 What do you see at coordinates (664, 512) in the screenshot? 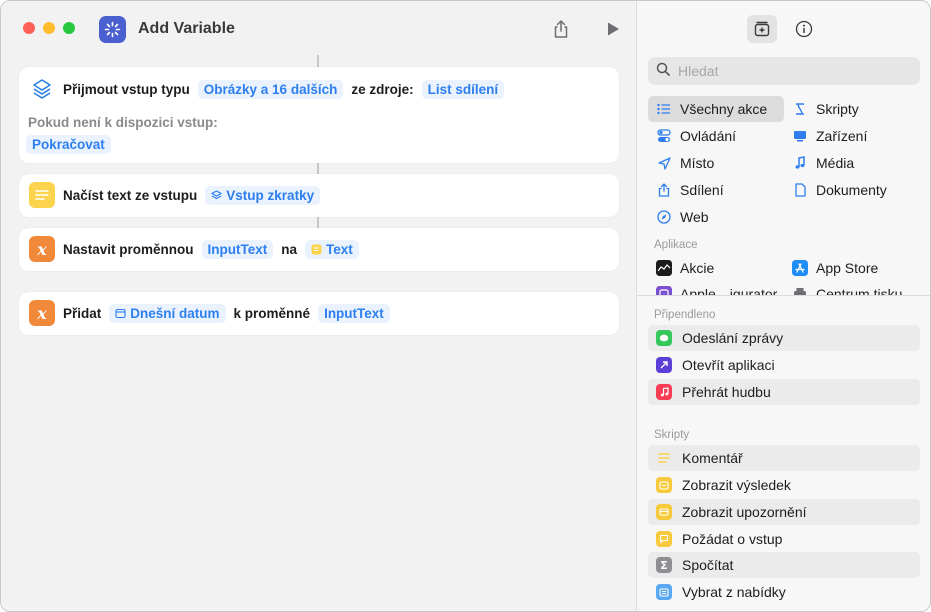
I see `alert-icon` at bounding box center [664, 512].